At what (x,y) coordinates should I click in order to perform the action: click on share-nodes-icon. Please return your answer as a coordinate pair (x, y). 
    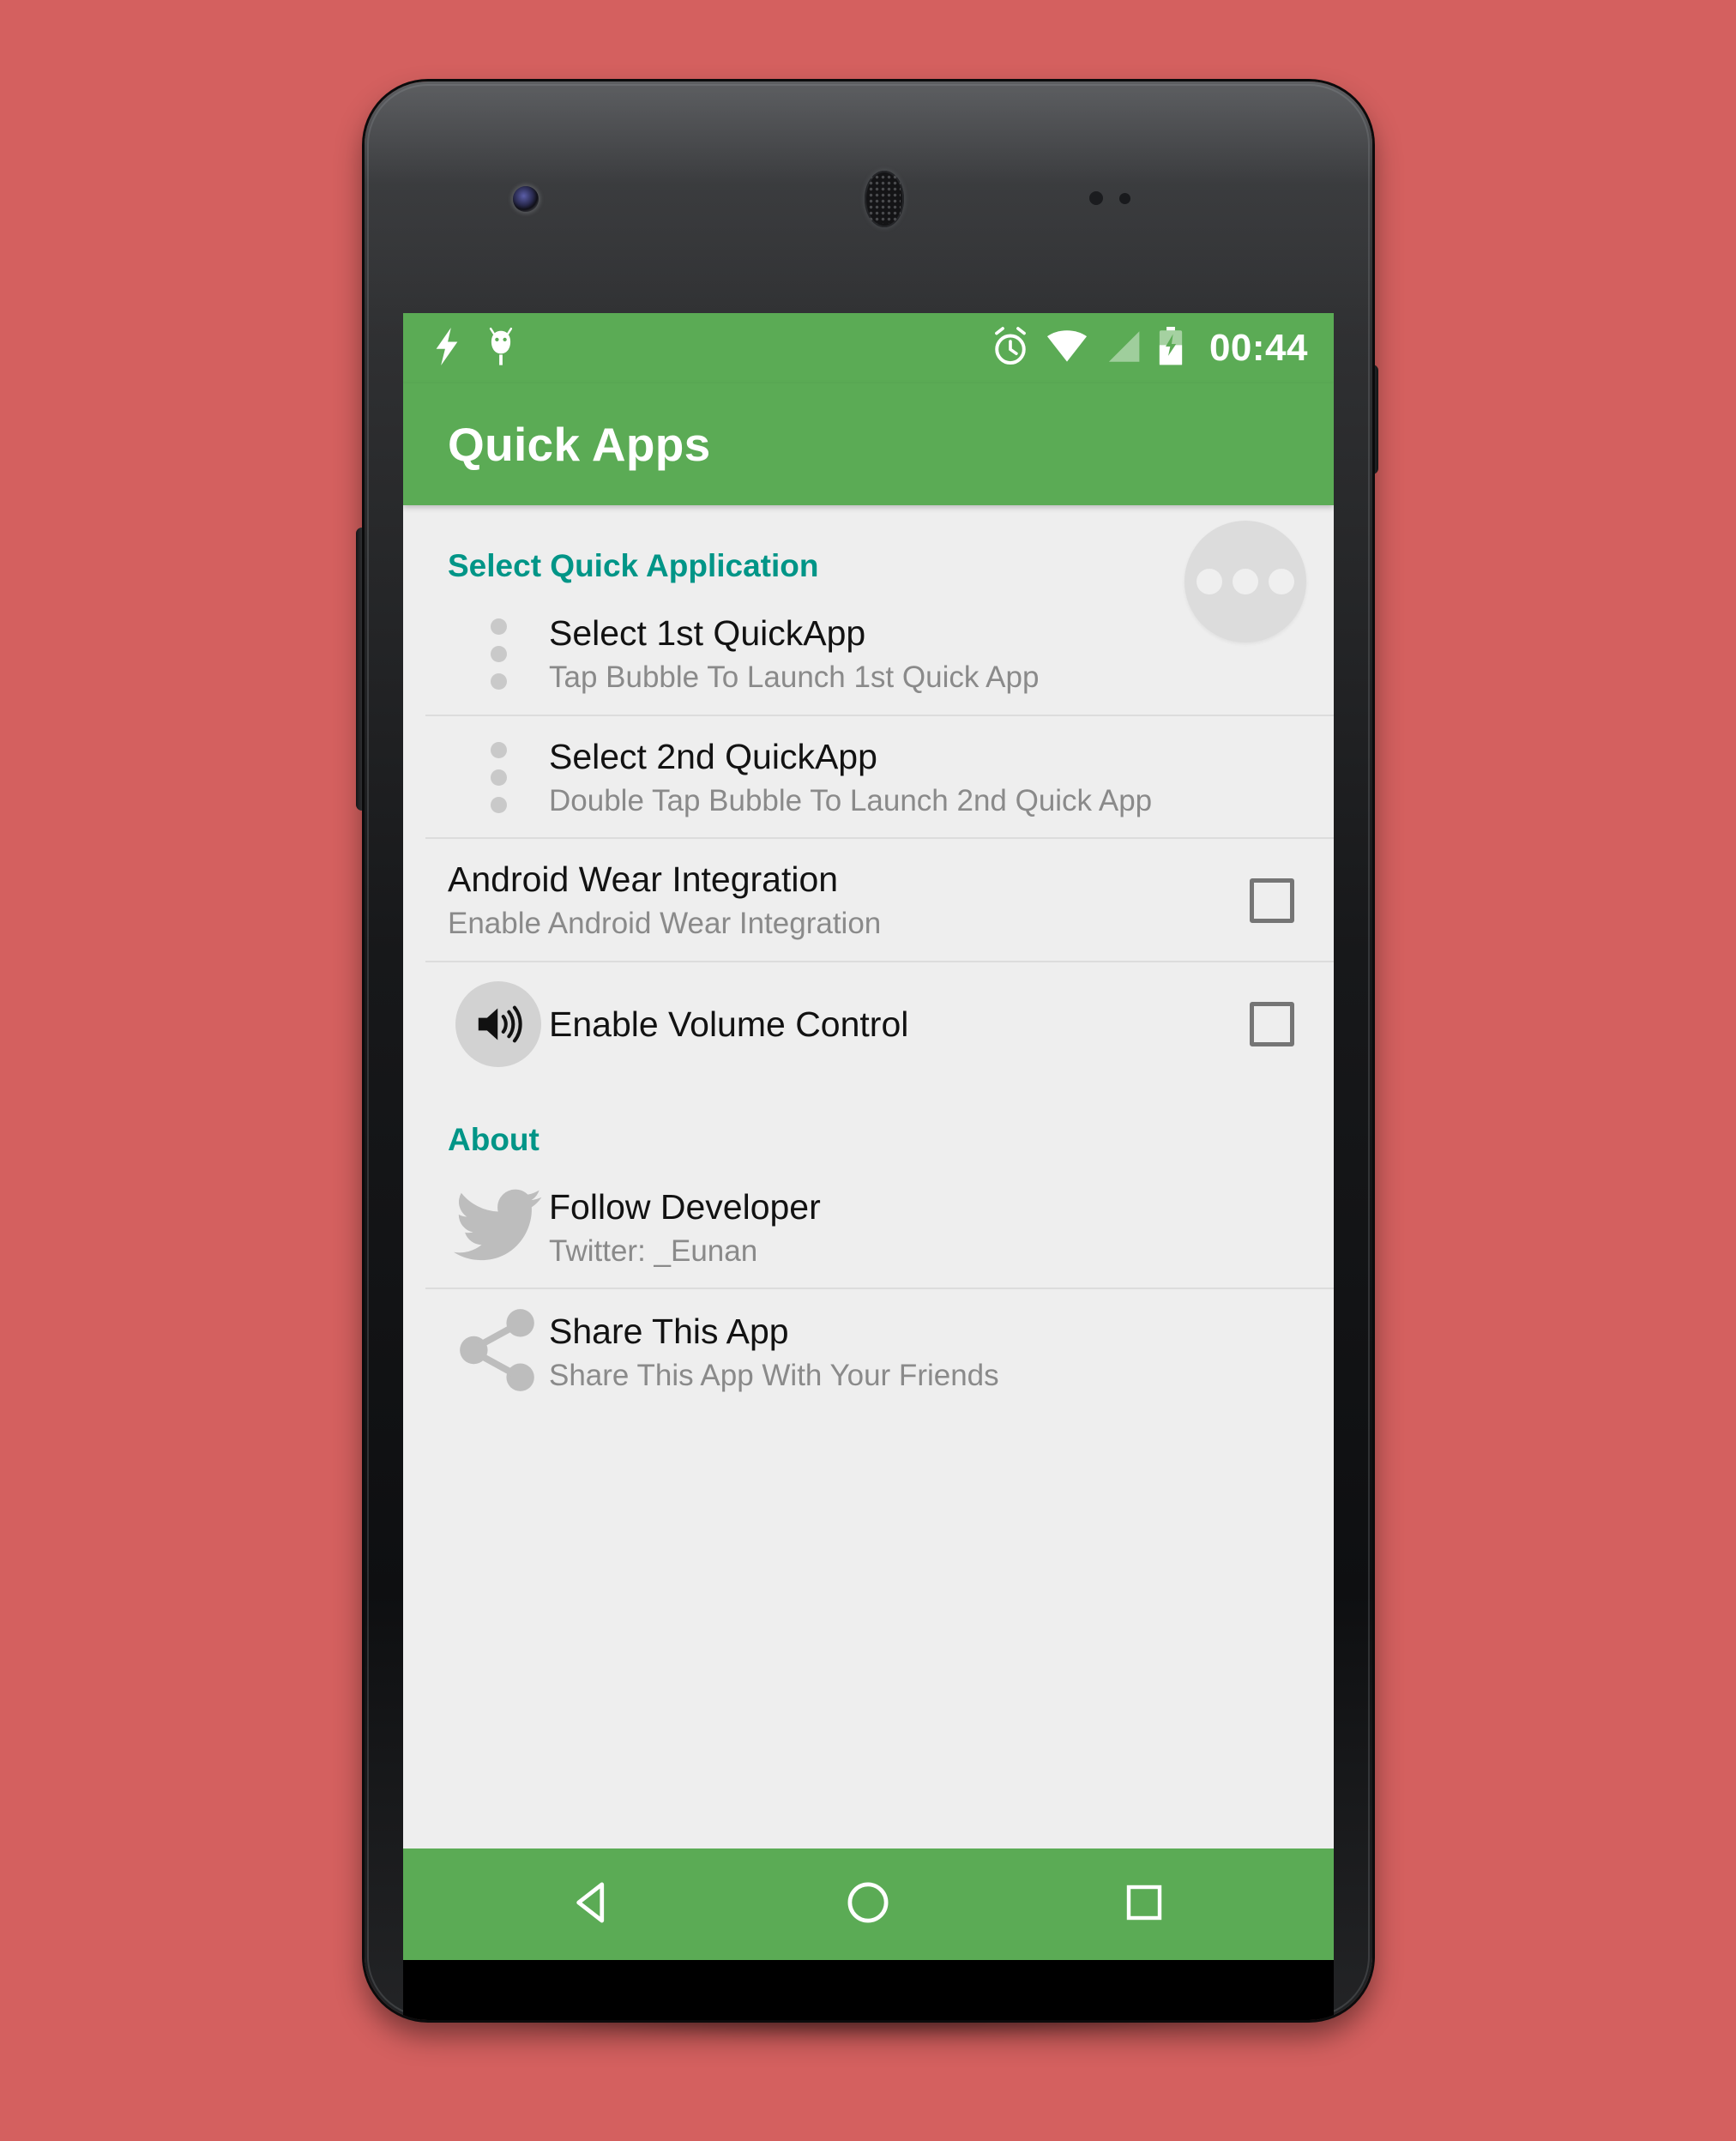
    Looking at the image, I should click on (498, 1352).